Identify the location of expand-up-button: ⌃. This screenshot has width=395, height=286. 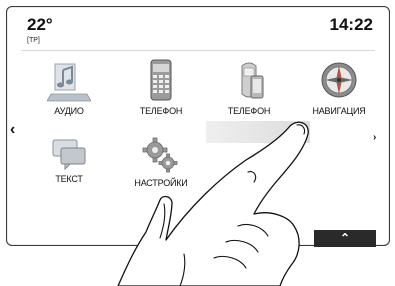
(345, 238).